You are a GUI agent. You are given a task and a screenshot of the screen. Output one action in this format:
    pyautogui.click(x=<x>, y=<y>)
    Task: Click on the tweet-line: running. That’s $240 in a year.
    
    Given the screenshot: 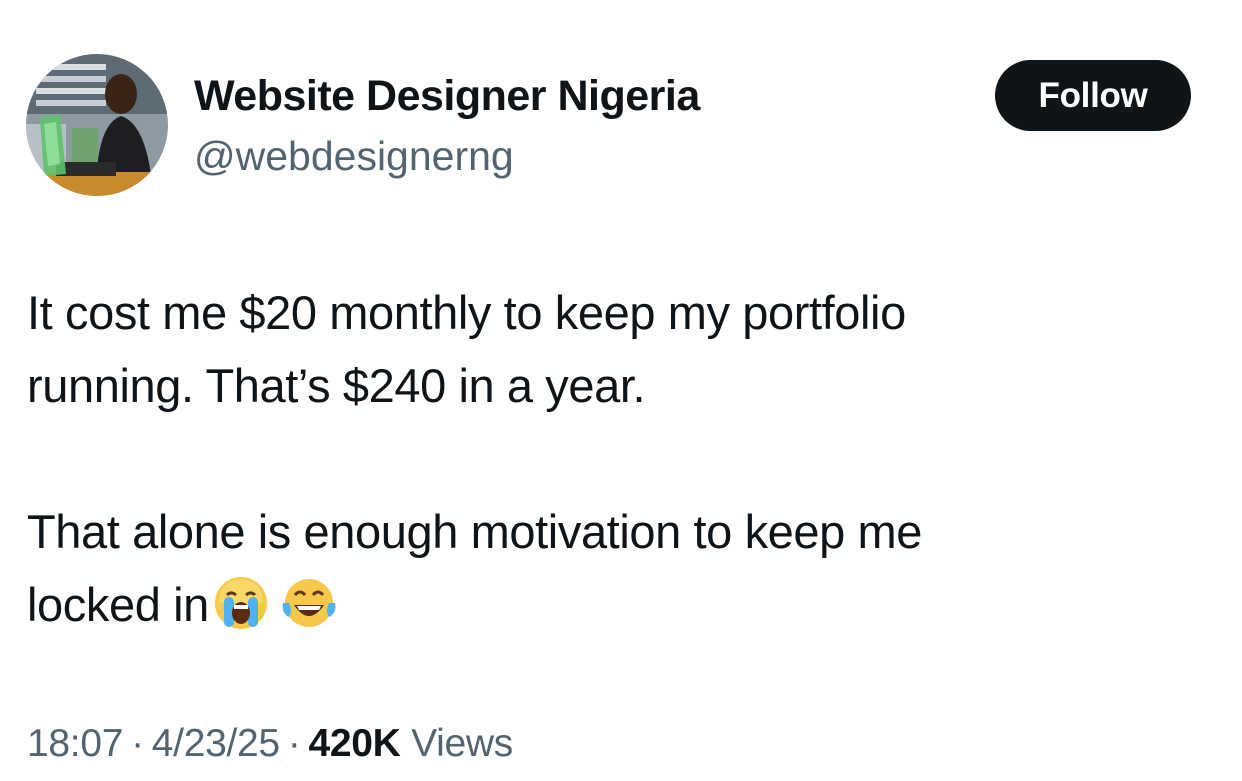 What is the action you would take?
    pyautogui.click(x=336, y=385)
    